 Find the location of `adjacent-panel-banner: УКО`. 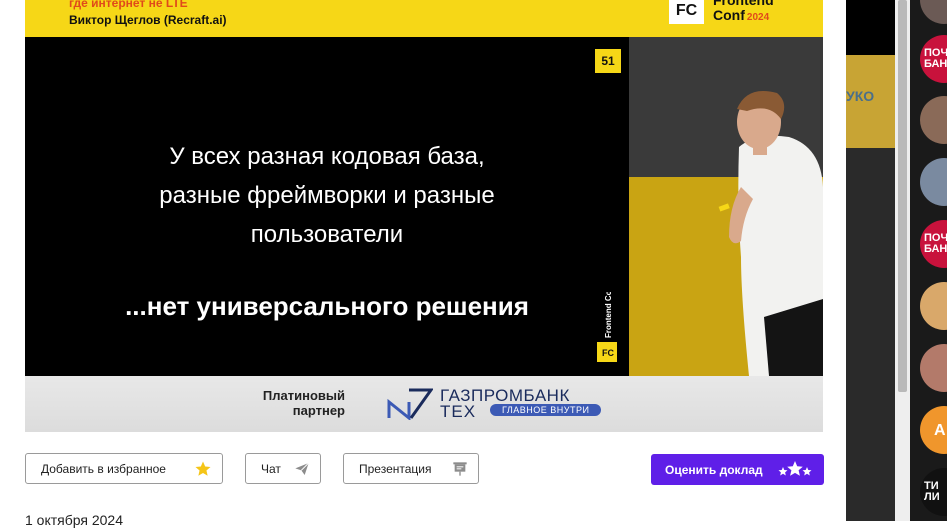

adjacent-panel-banner: УКО is located at coordinates (870, 101).